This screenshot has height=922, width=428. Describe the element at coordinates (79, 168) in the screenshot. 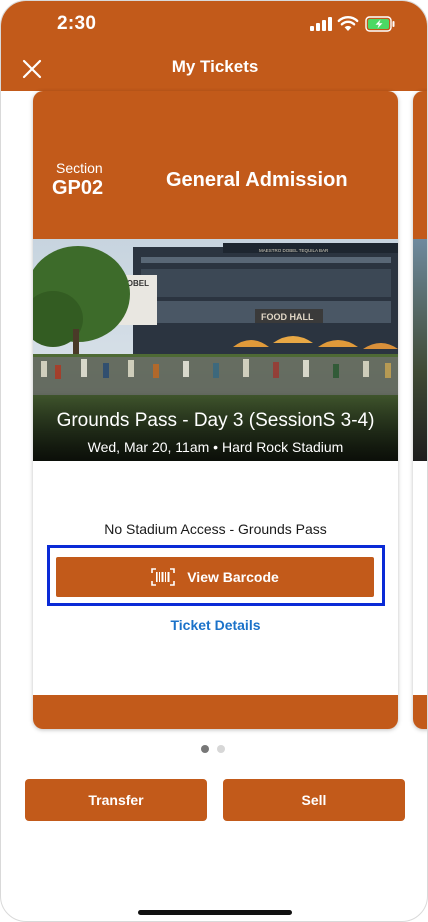

I see `section-label: Section` at that location.